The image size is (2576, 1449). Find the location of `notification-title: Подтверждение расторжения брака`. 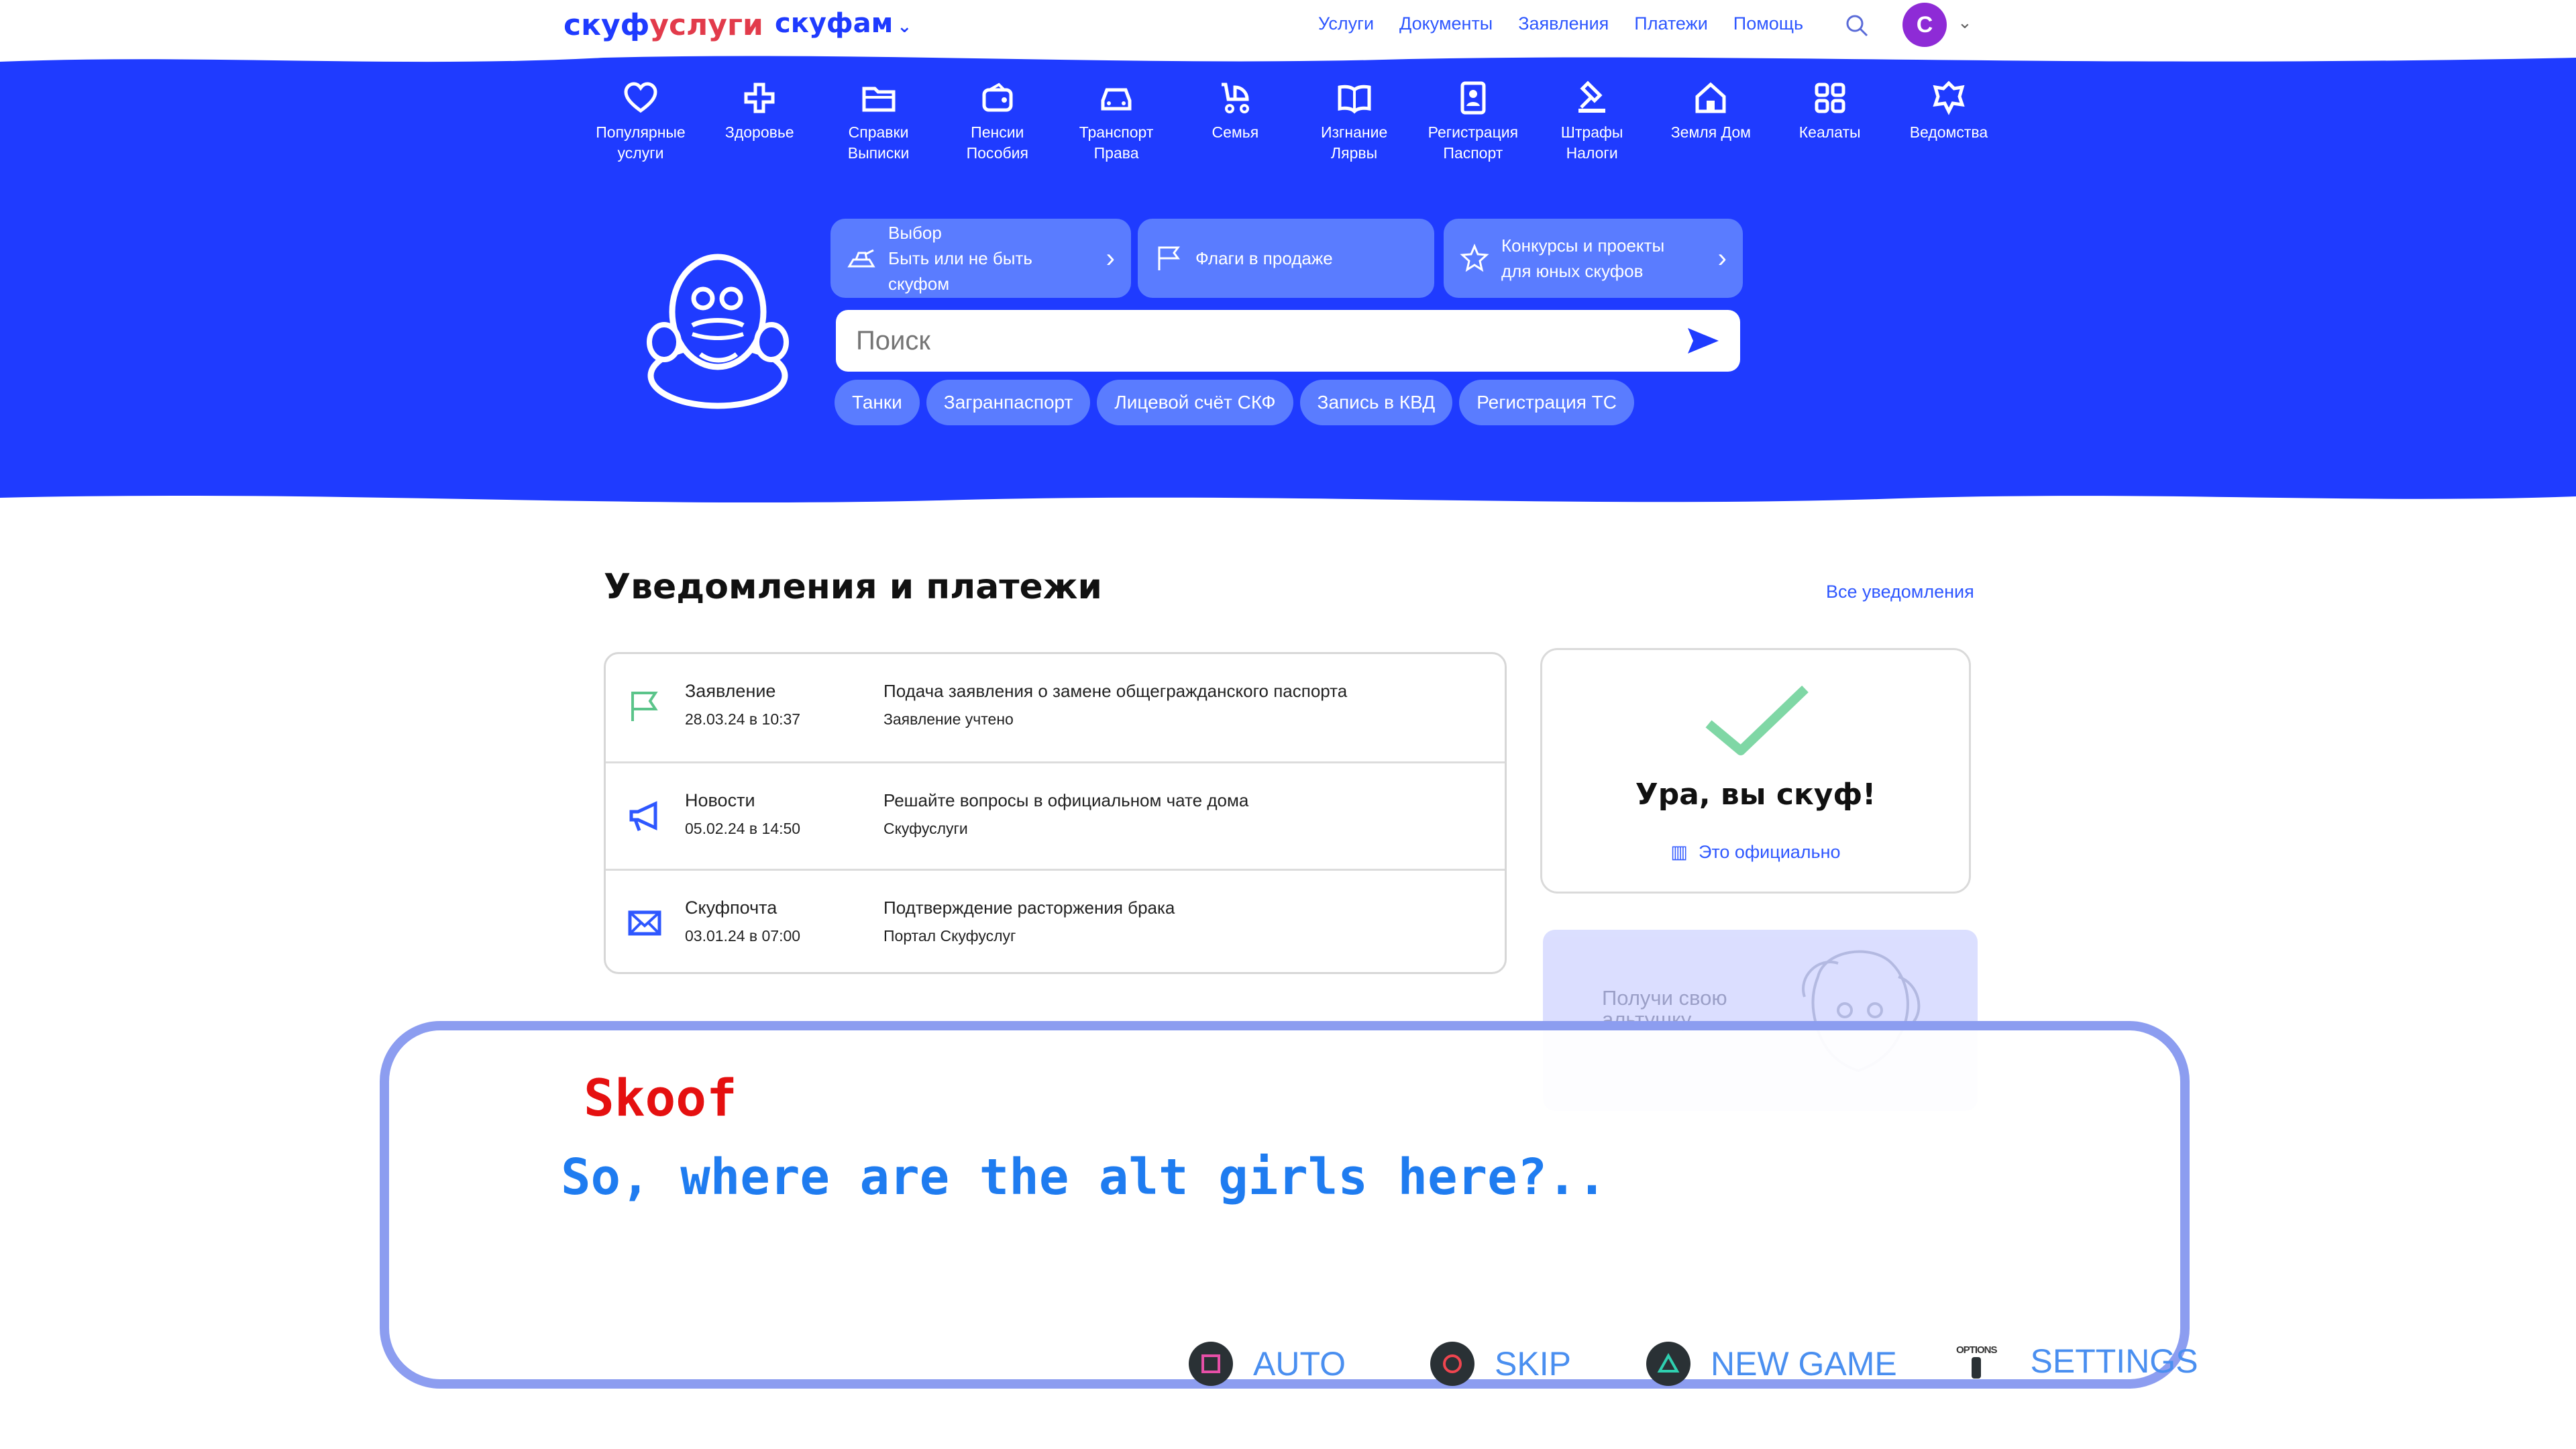

notification-title: Подтверждение расторжения брака is located at coordinates (1029, 908).